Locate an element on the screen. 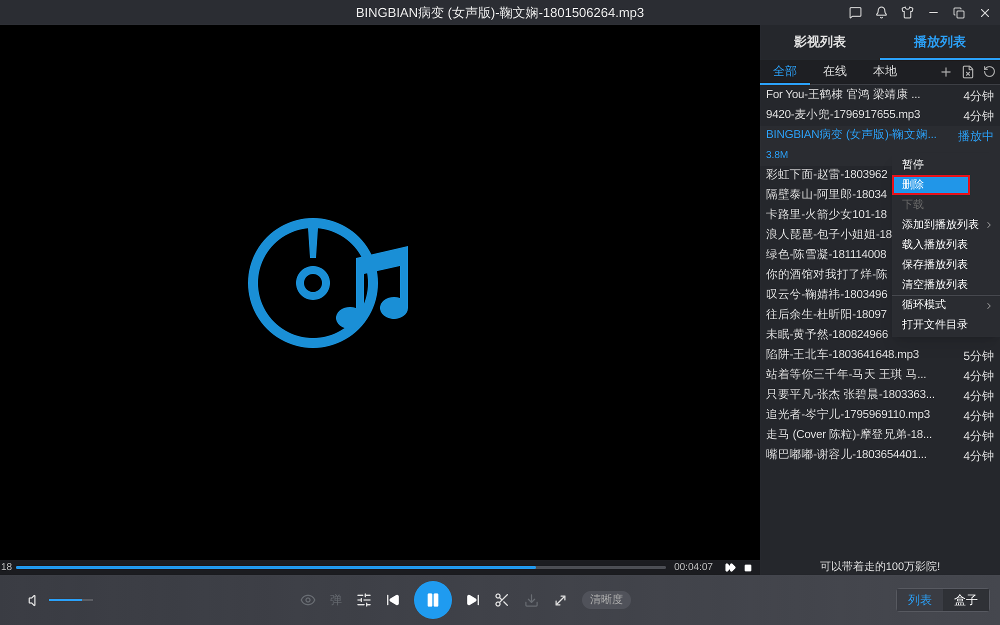 This screenshot has height=625, width=1000. window-title: BINGBIAN病变 (女声版)-鞠文娴-1801506264.mp3 is located at coordinates (500, 13).